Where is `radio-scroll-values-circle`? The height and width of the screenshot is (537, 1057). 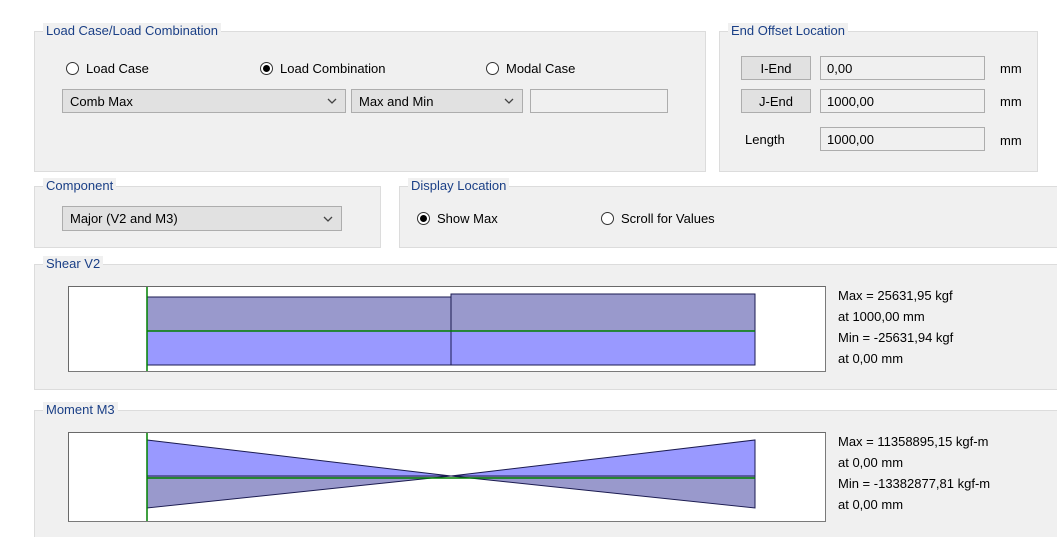
radio-scroll-values-circle is located at coordinates (607, 218).